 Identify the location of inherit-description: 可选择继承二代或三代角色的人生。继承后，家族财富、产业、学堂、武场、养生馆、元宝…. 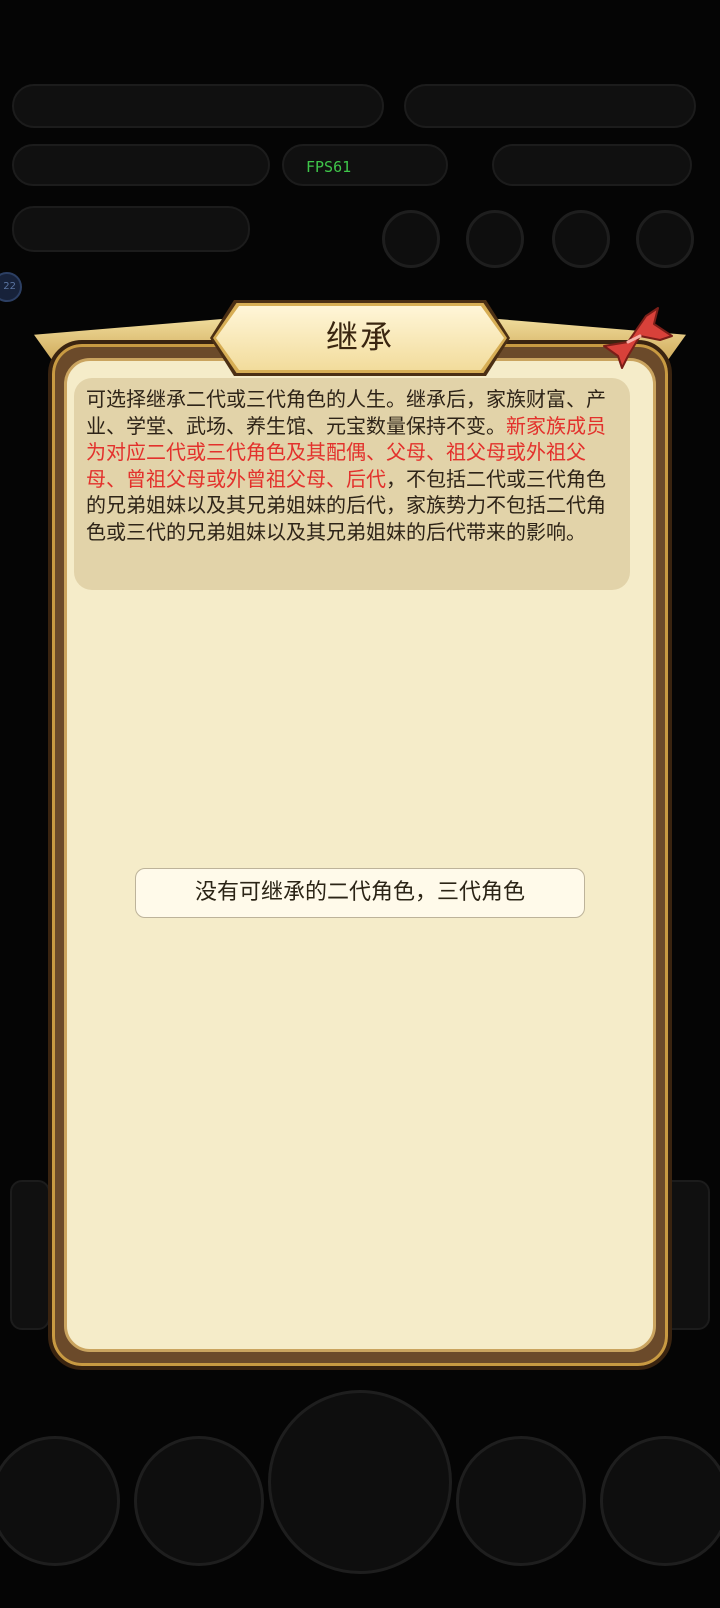
(352, 484).